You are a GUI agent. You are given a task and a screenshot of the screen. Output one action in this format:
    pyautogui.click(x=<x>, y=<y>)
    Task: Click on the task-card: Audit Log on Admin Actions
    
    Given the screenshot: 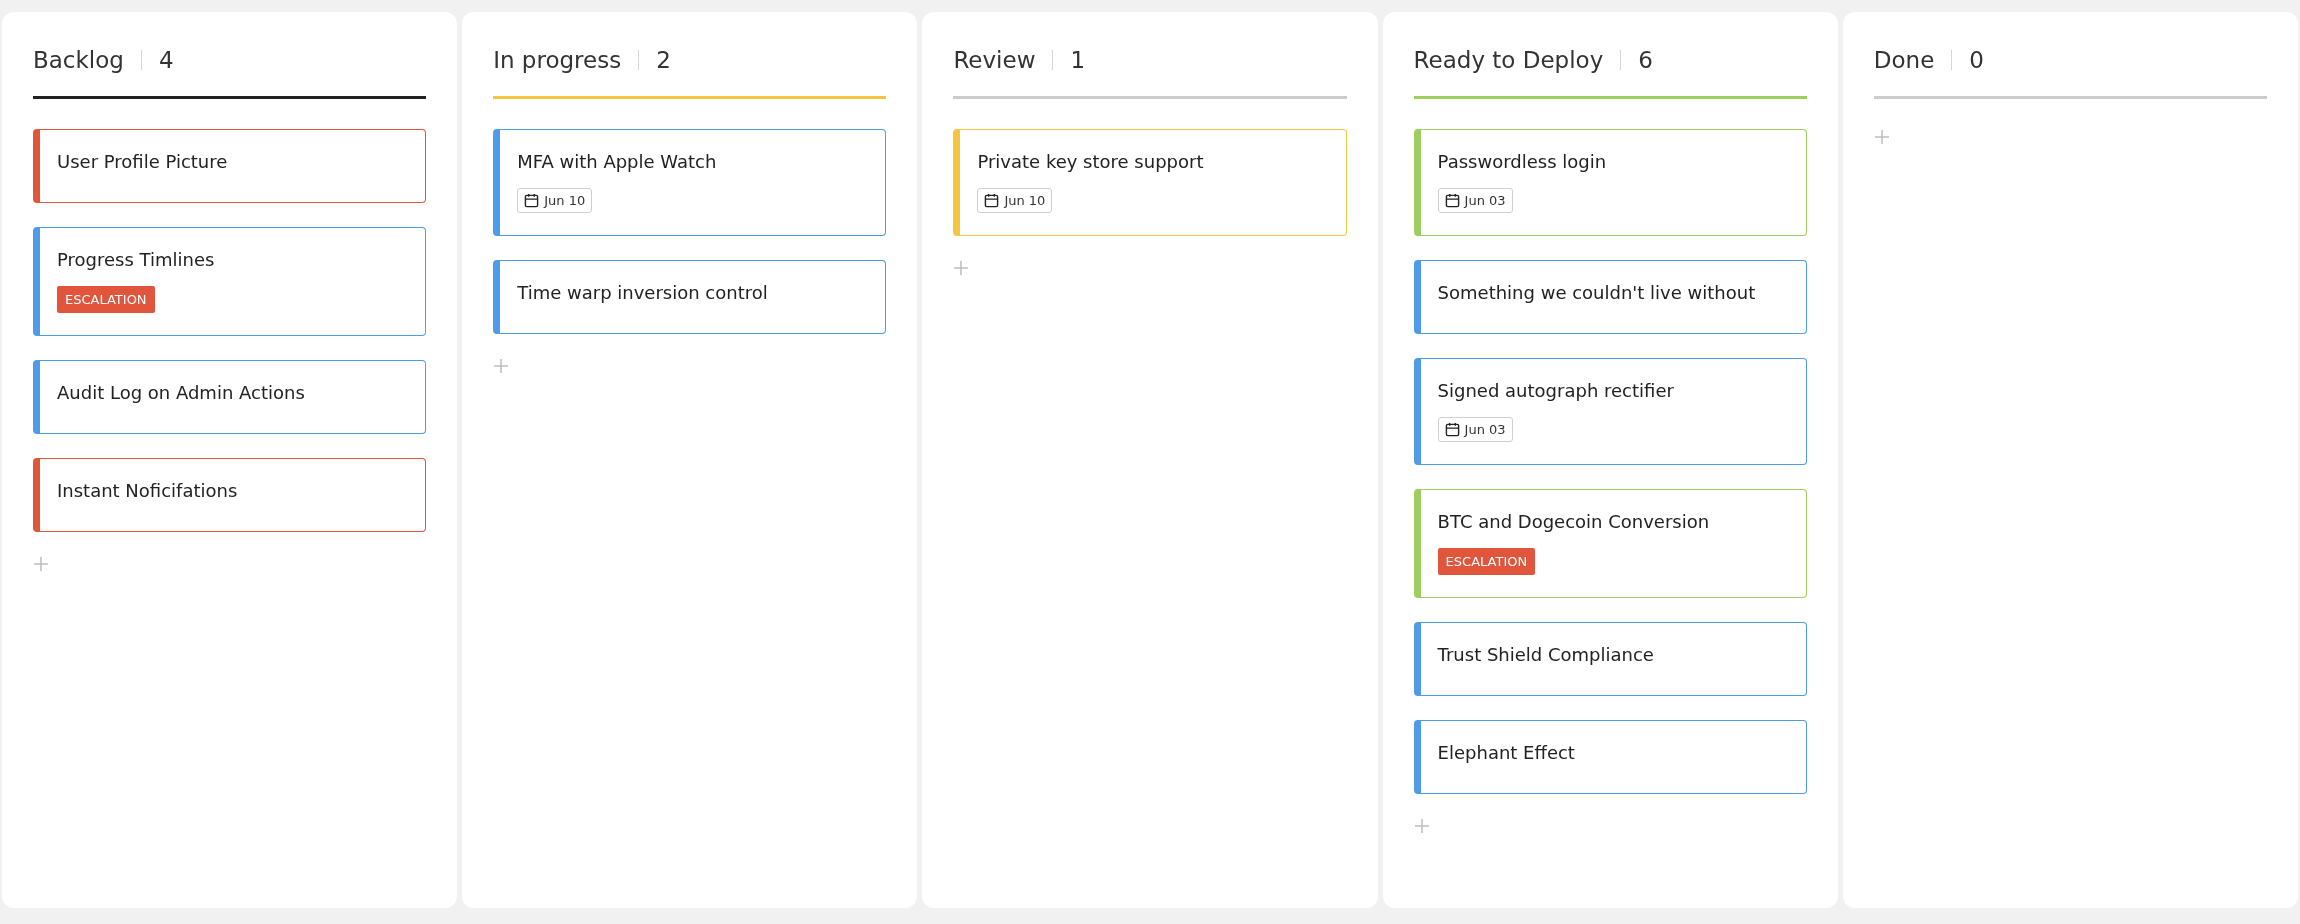 What is the action you would take?
    pyautogui.click(x=230, y=397)
    